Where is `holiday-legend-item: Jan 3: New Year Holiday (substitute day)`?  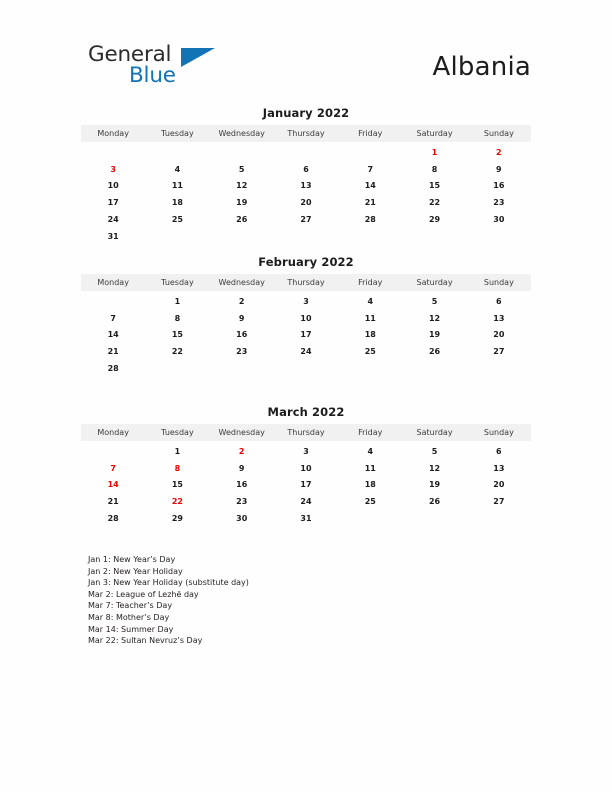 holiday-legend-item: Jan 3: New Year Holiday (substitute day) is located at coordinates (168, 583).